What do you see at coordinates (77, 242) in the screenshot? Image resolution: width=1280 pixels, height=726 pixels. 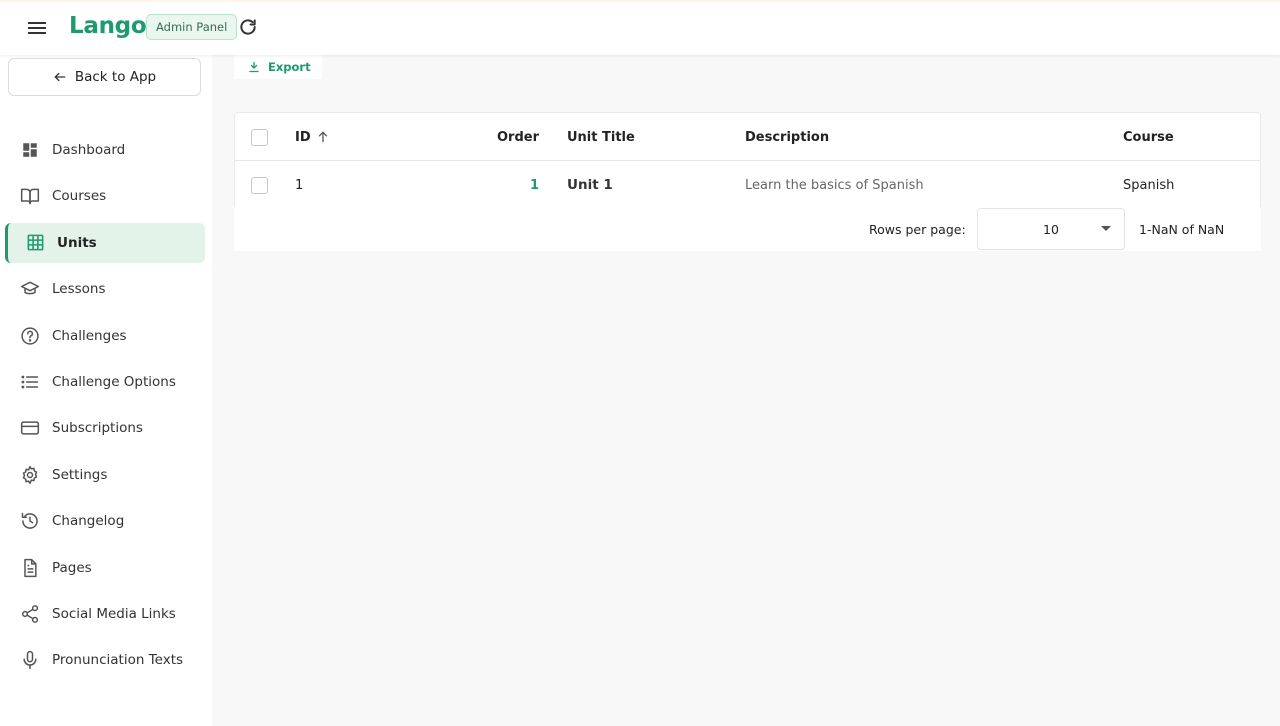 I see `sidebar-item-label: Units` at bounding box center [77, 242].